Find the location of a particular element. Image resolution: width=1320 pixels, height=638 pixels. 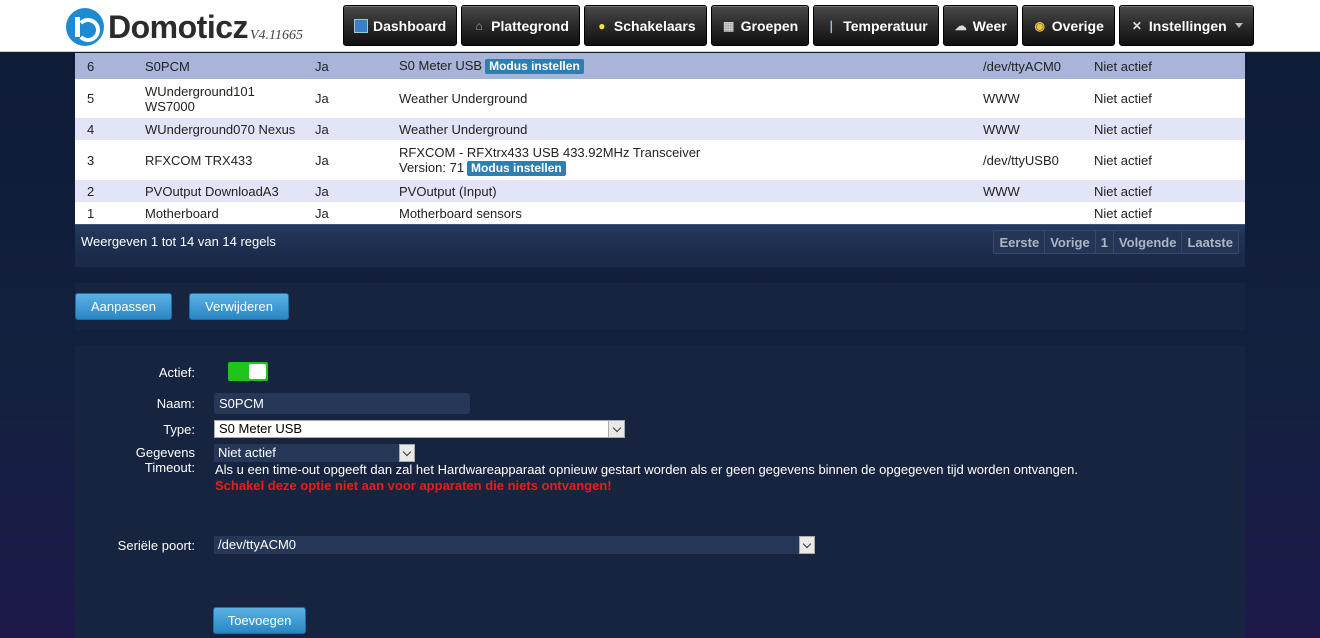

row-name: PVOutput DownloadA3 is located at coordinates (218, 191).